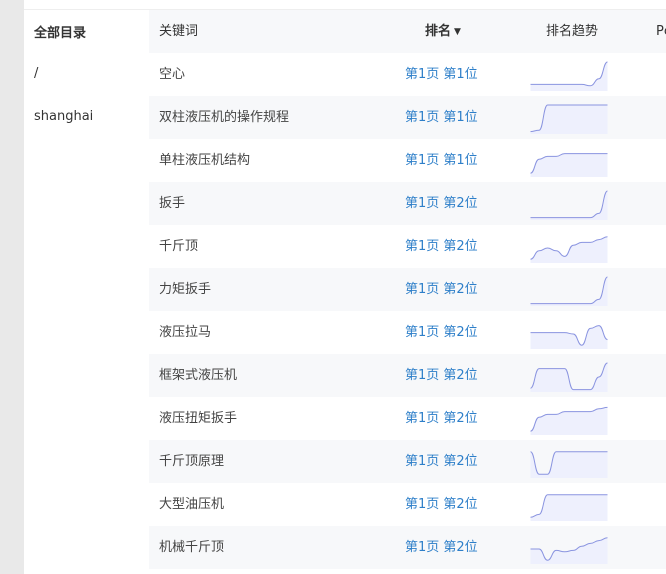 This screenshot has height=574, width=666. I want to click on header-pc: Pc, so click(661, 31).